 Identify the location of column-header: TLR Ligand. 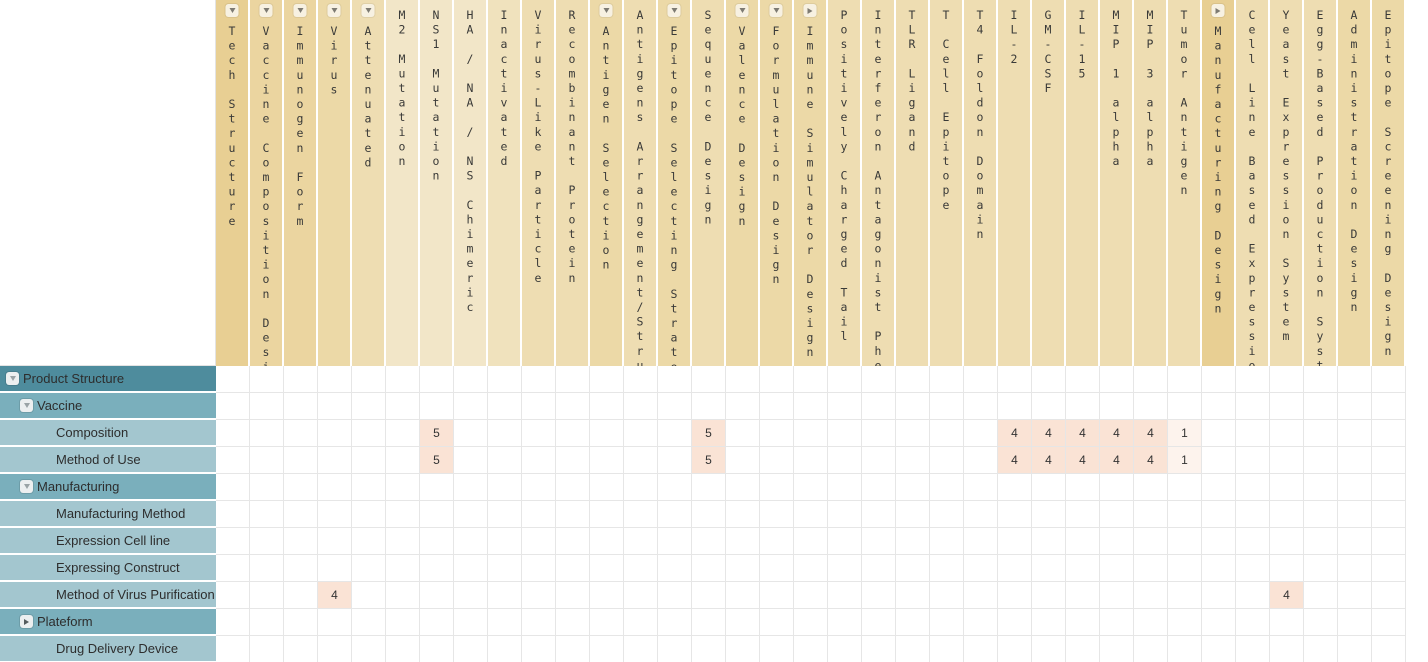
(913, 183).